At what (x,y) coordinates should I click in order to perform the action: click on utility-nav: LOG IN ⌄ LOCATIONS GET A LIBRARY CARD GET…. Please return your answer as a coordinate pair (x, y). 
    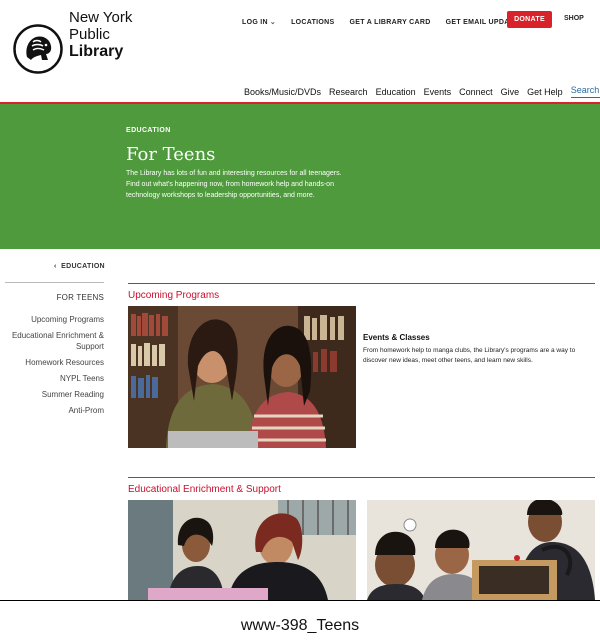
    Looking at the image, I should click on (394, 22).